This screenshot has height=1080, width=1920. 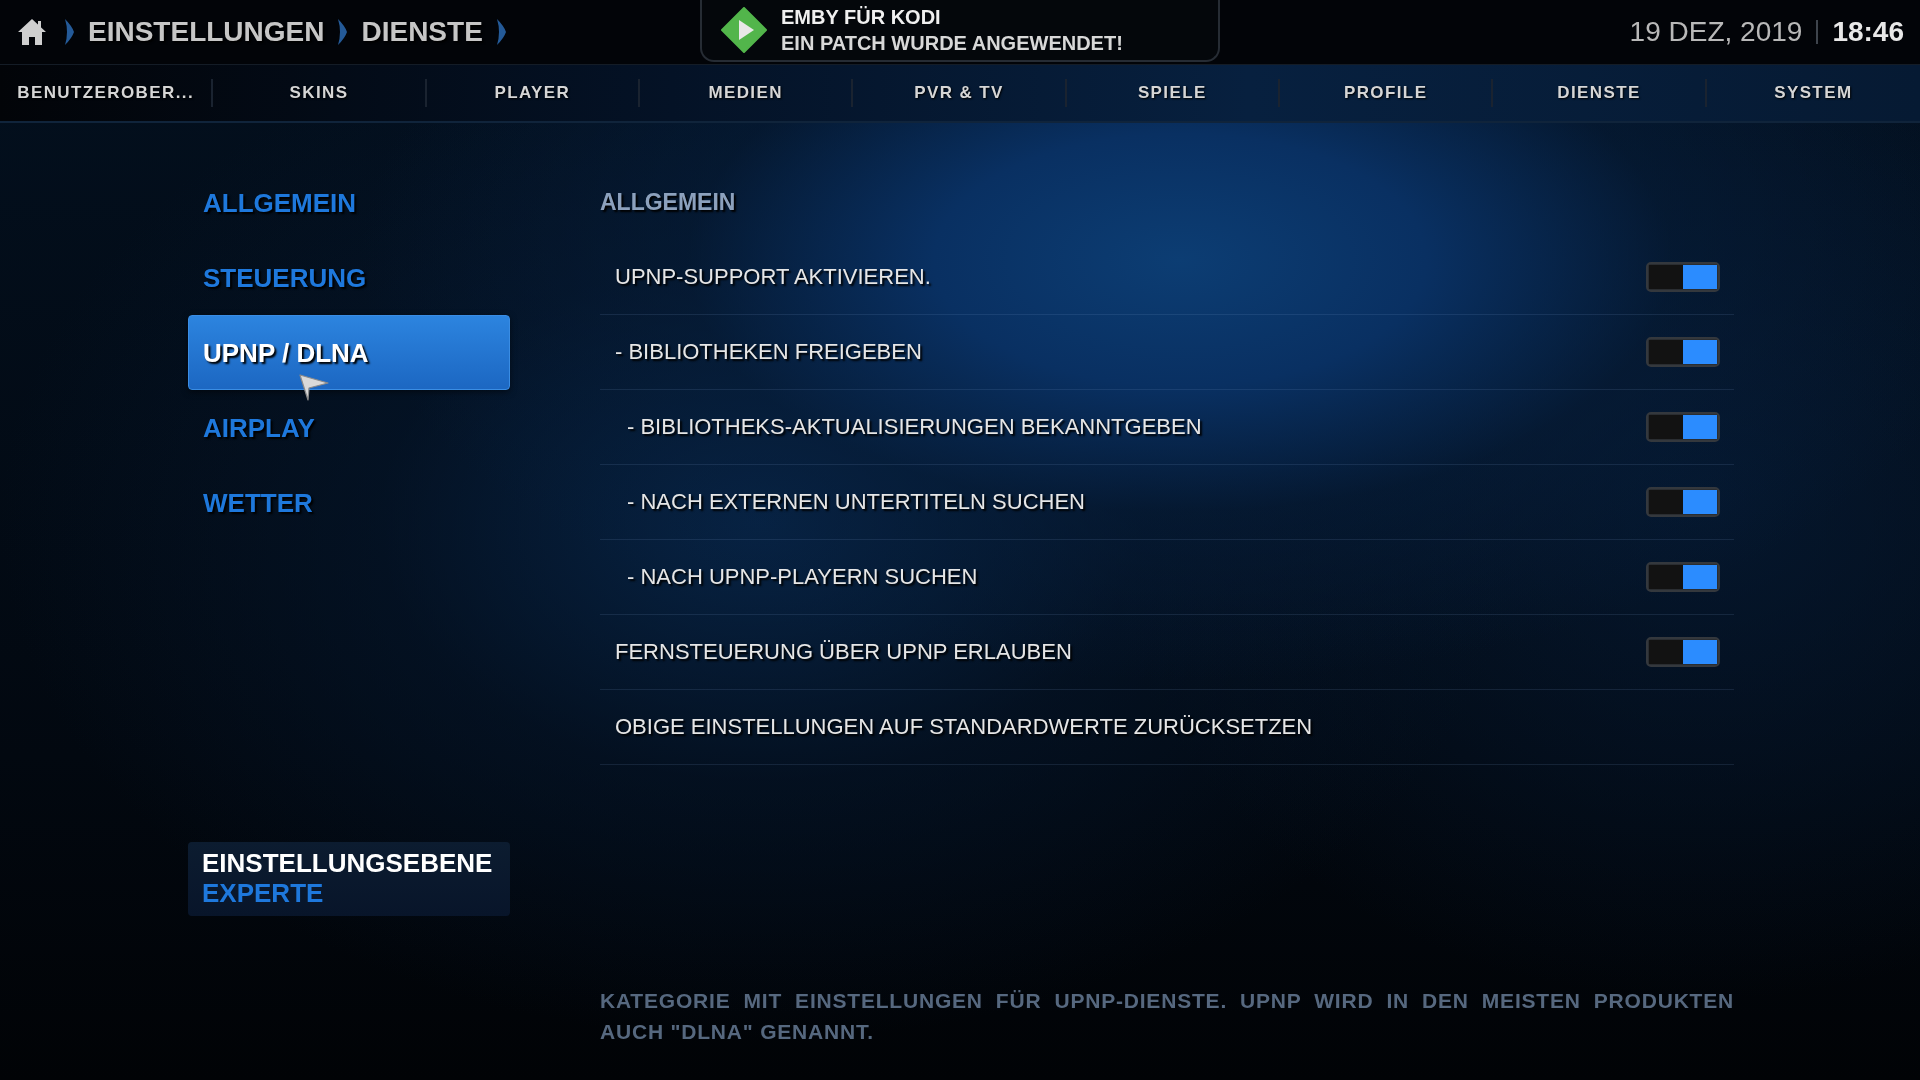 I want to click on setting-label: - NACH EXTERNEN UNTERTITELN SUCHEN, so click(x=855, y=502).